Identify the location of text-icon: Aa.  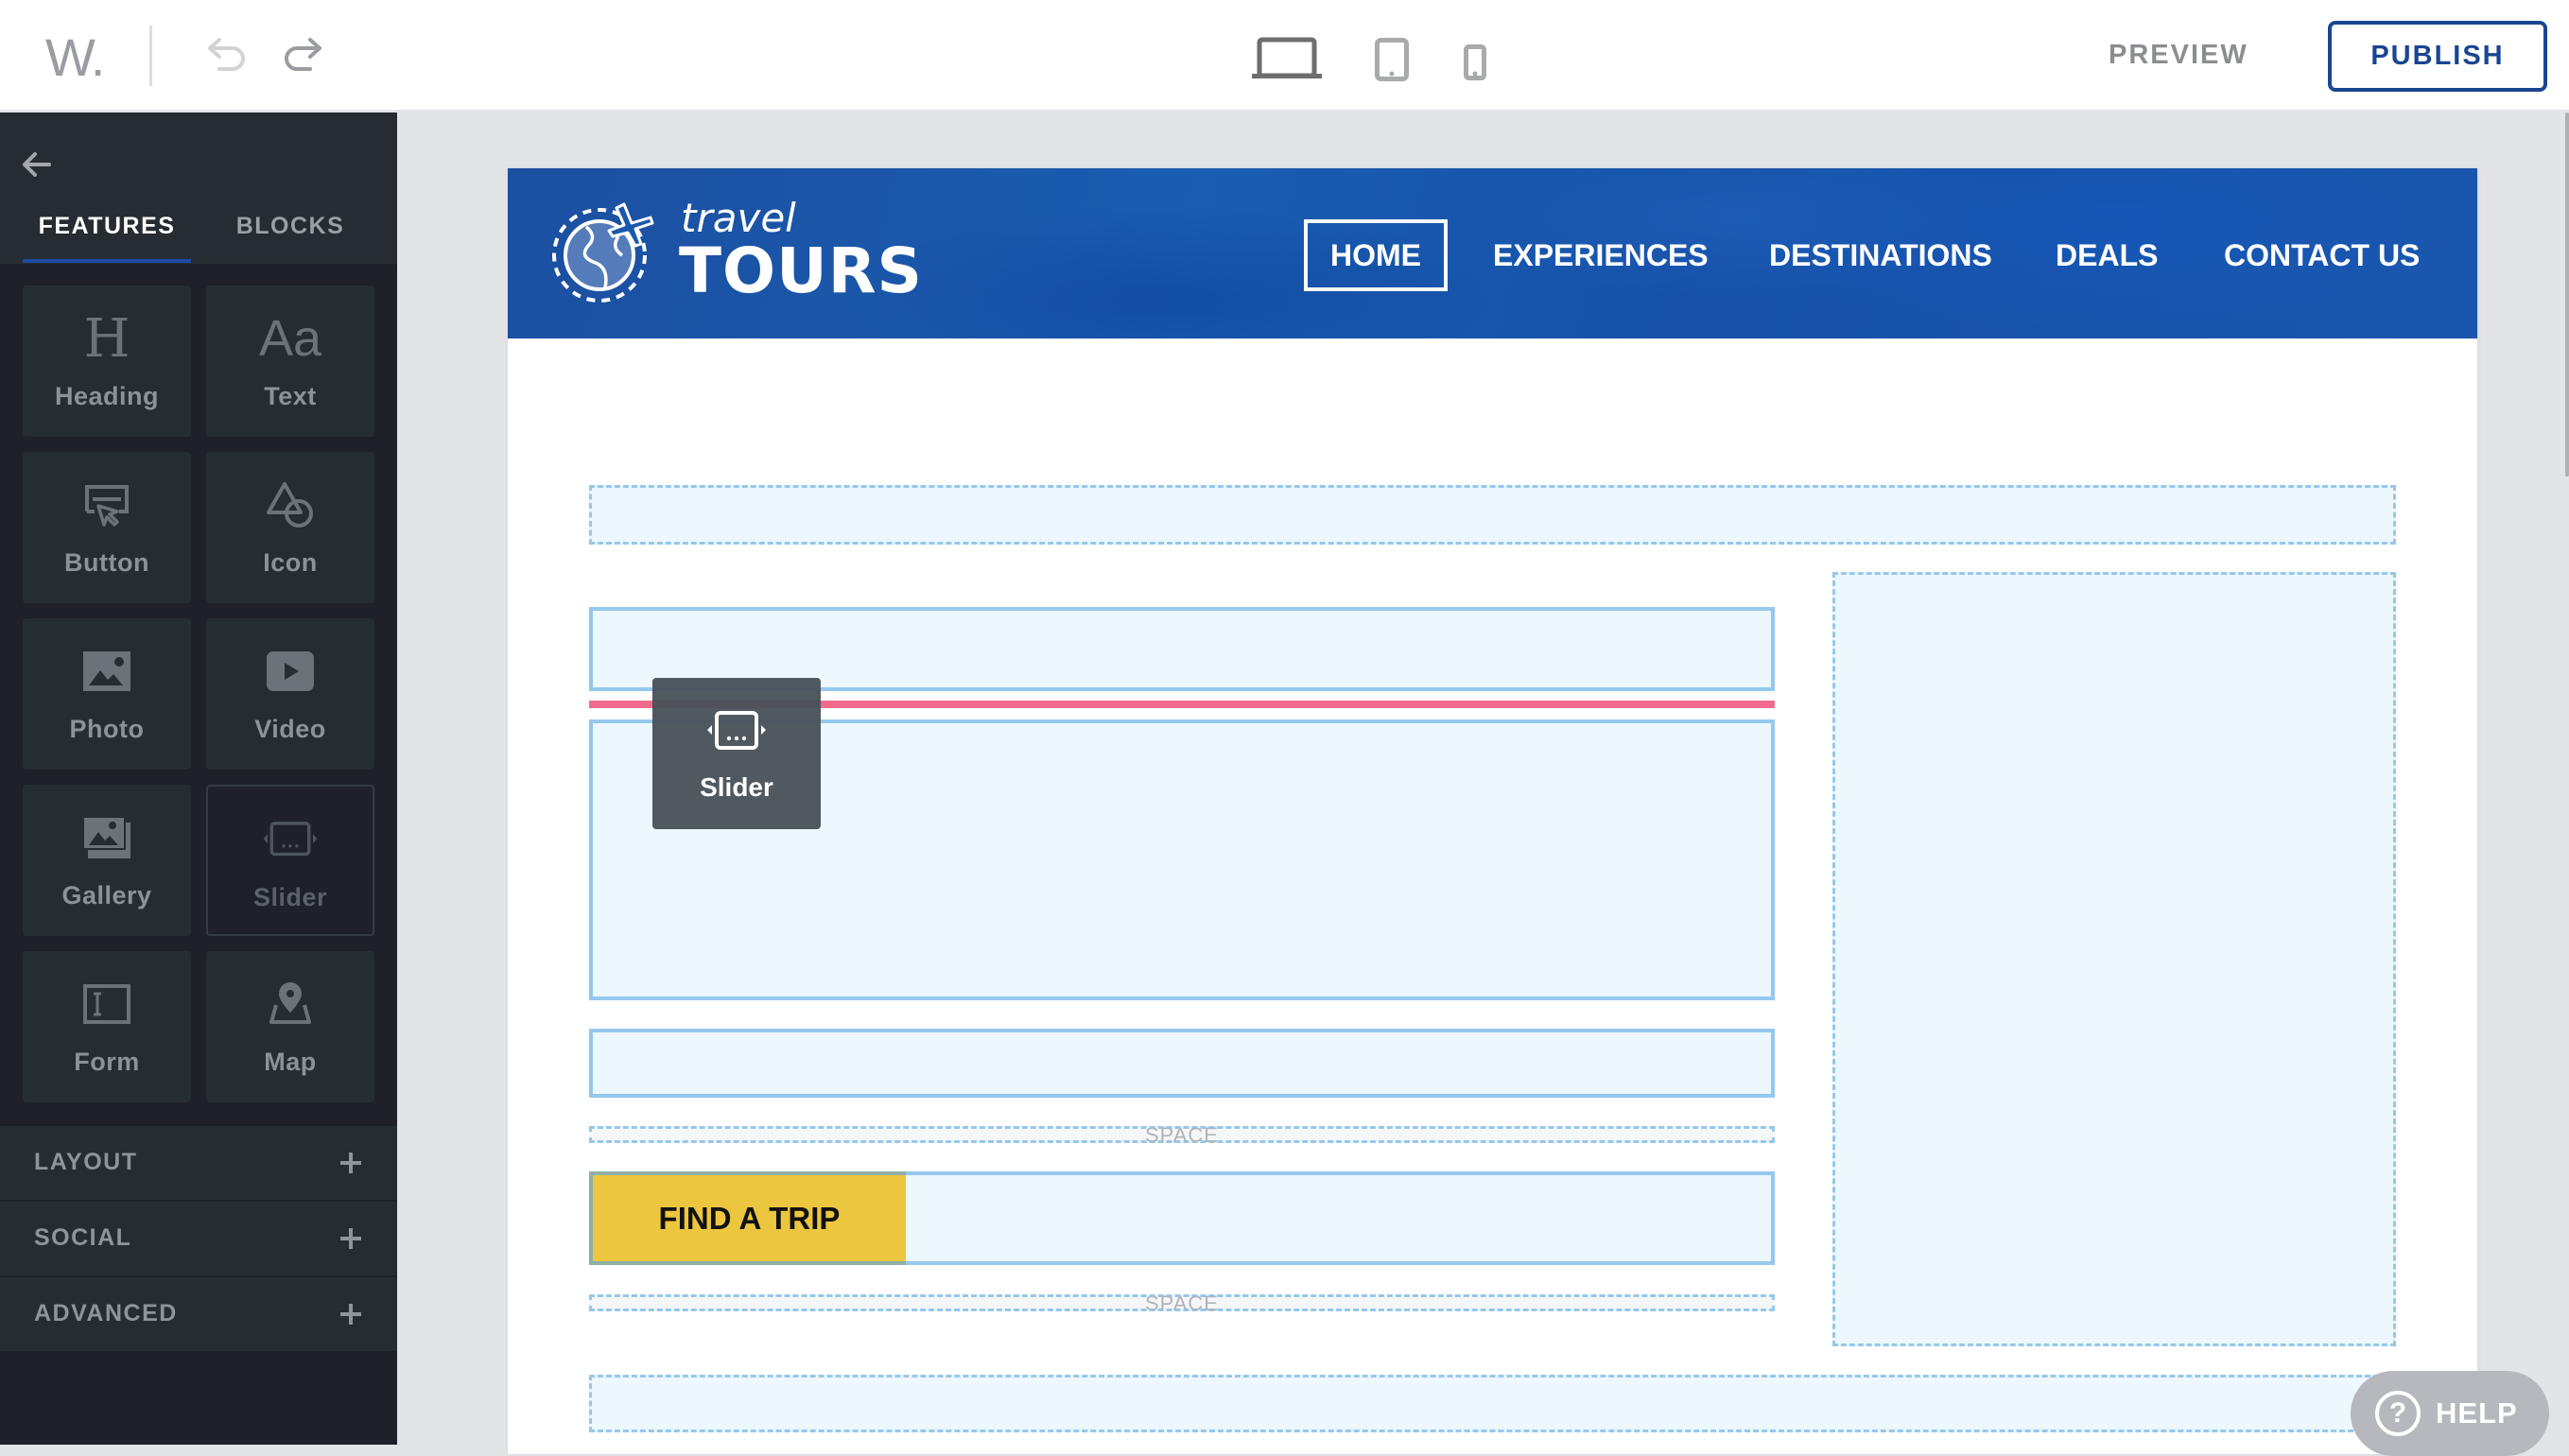
(290, 338).